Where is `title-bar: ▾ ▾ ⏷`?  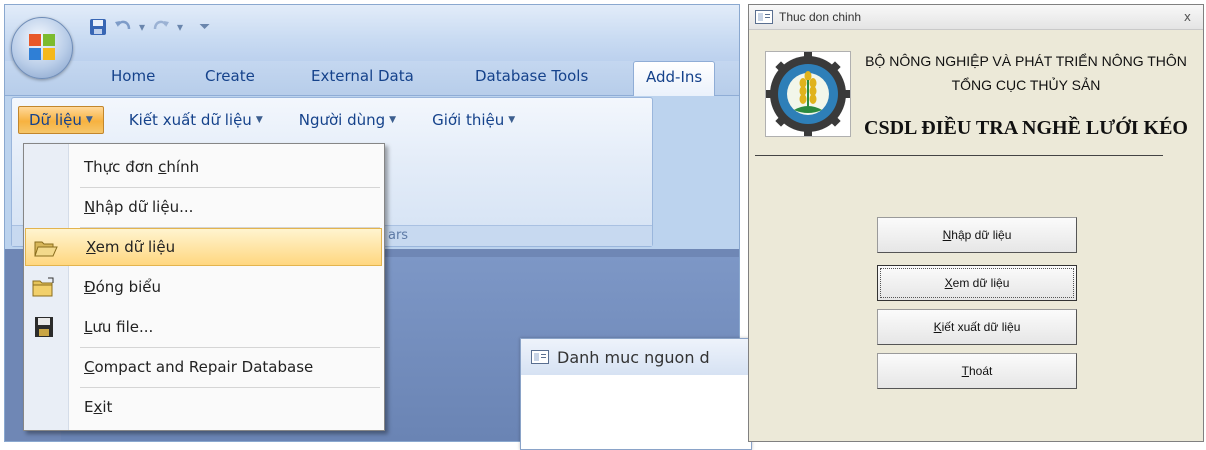 title-bar: ▾ ▾ ⏷ is located at coordinates (372, 33).